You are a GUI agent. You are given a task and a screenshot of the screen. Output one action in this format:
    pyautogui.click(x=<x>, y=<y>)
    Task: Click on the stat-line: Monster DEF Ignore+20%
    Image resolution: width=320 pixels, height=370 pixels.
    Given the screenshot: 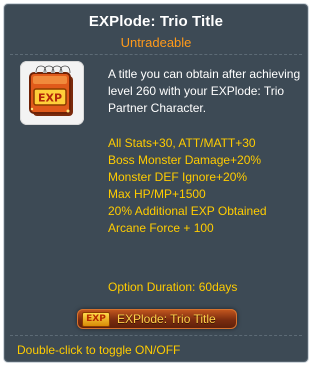 What is the action you would take?
    pyautogui.click(x=178, y=177)
    